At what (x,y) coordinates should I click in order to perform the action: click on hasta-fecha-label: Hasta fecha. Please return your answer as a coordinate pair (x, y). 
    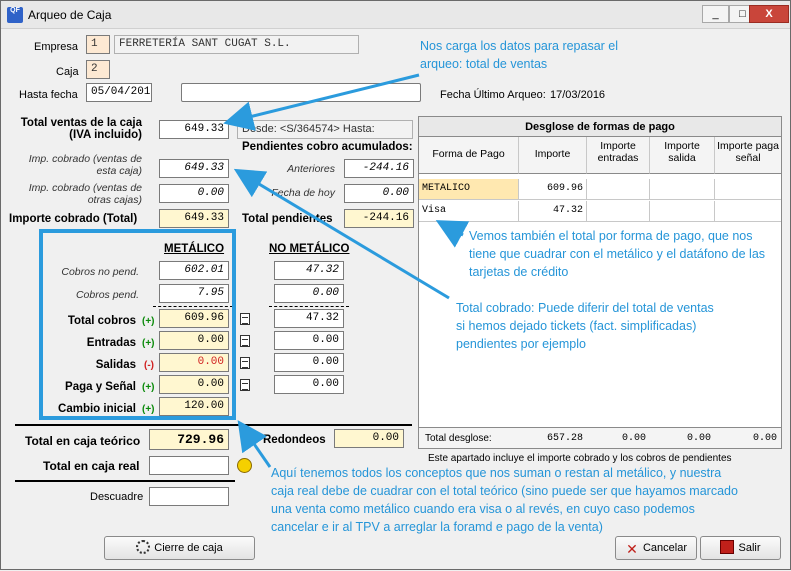
    Looking at the image, I should click on (48, 95).